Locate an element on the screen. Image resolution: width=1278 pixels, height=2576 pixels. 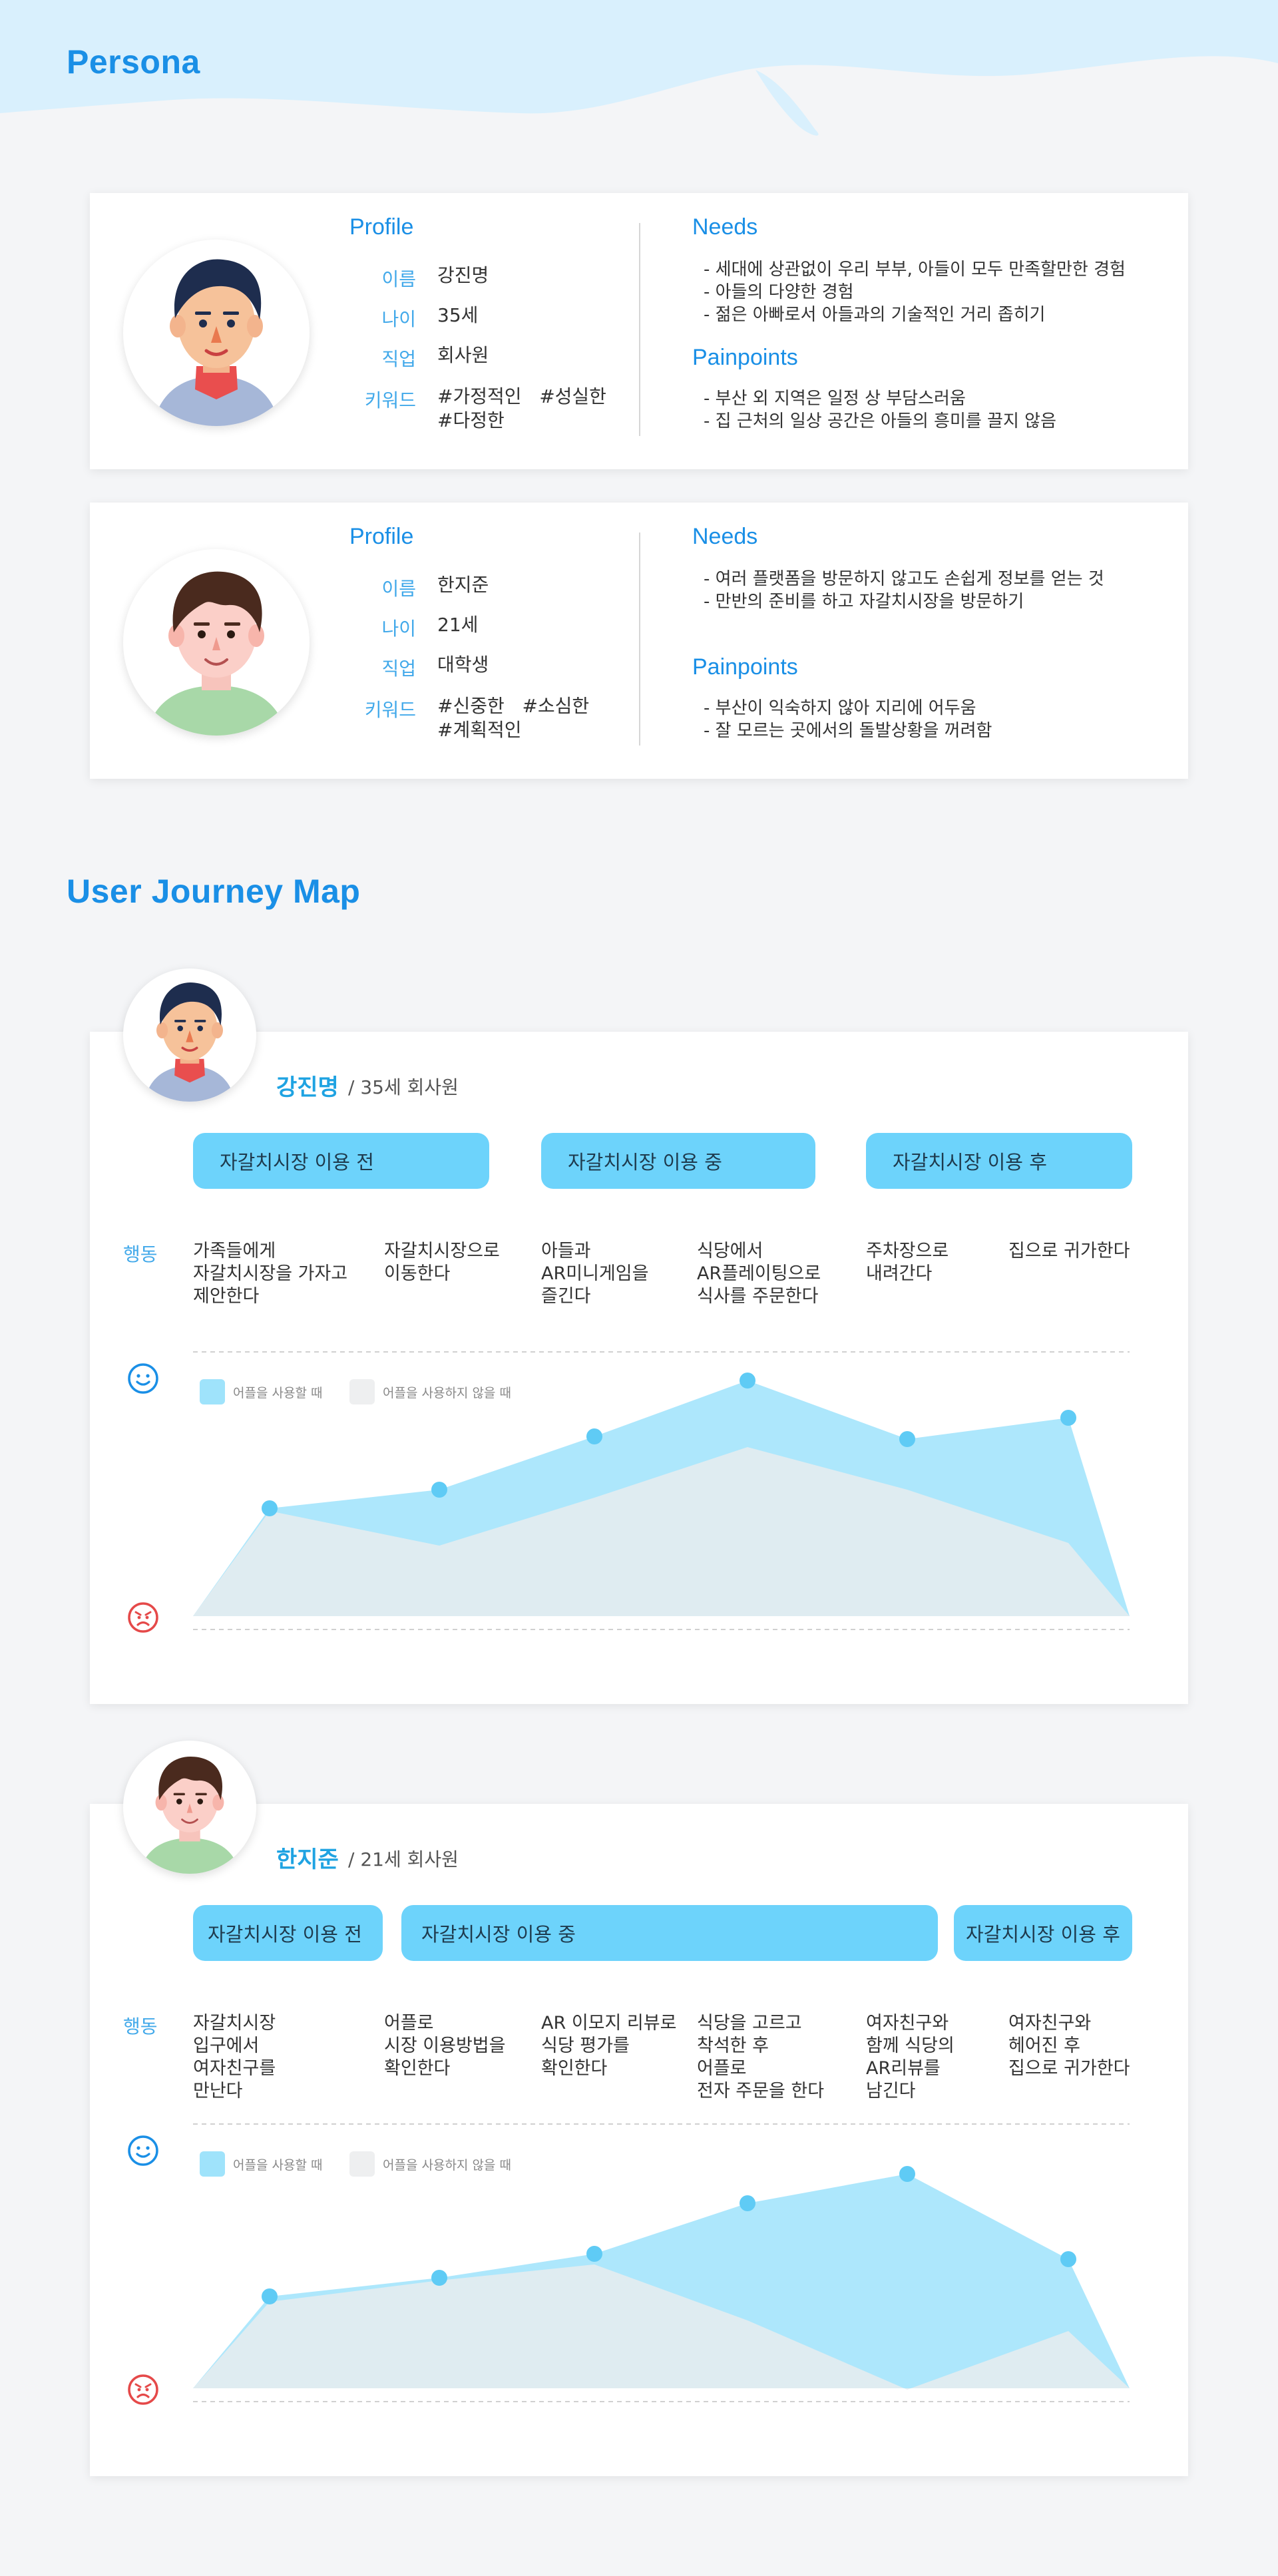
painpoints-item: 부산 외 지역은 일정 상 부담스러움 is located at coordinates (880, 398).